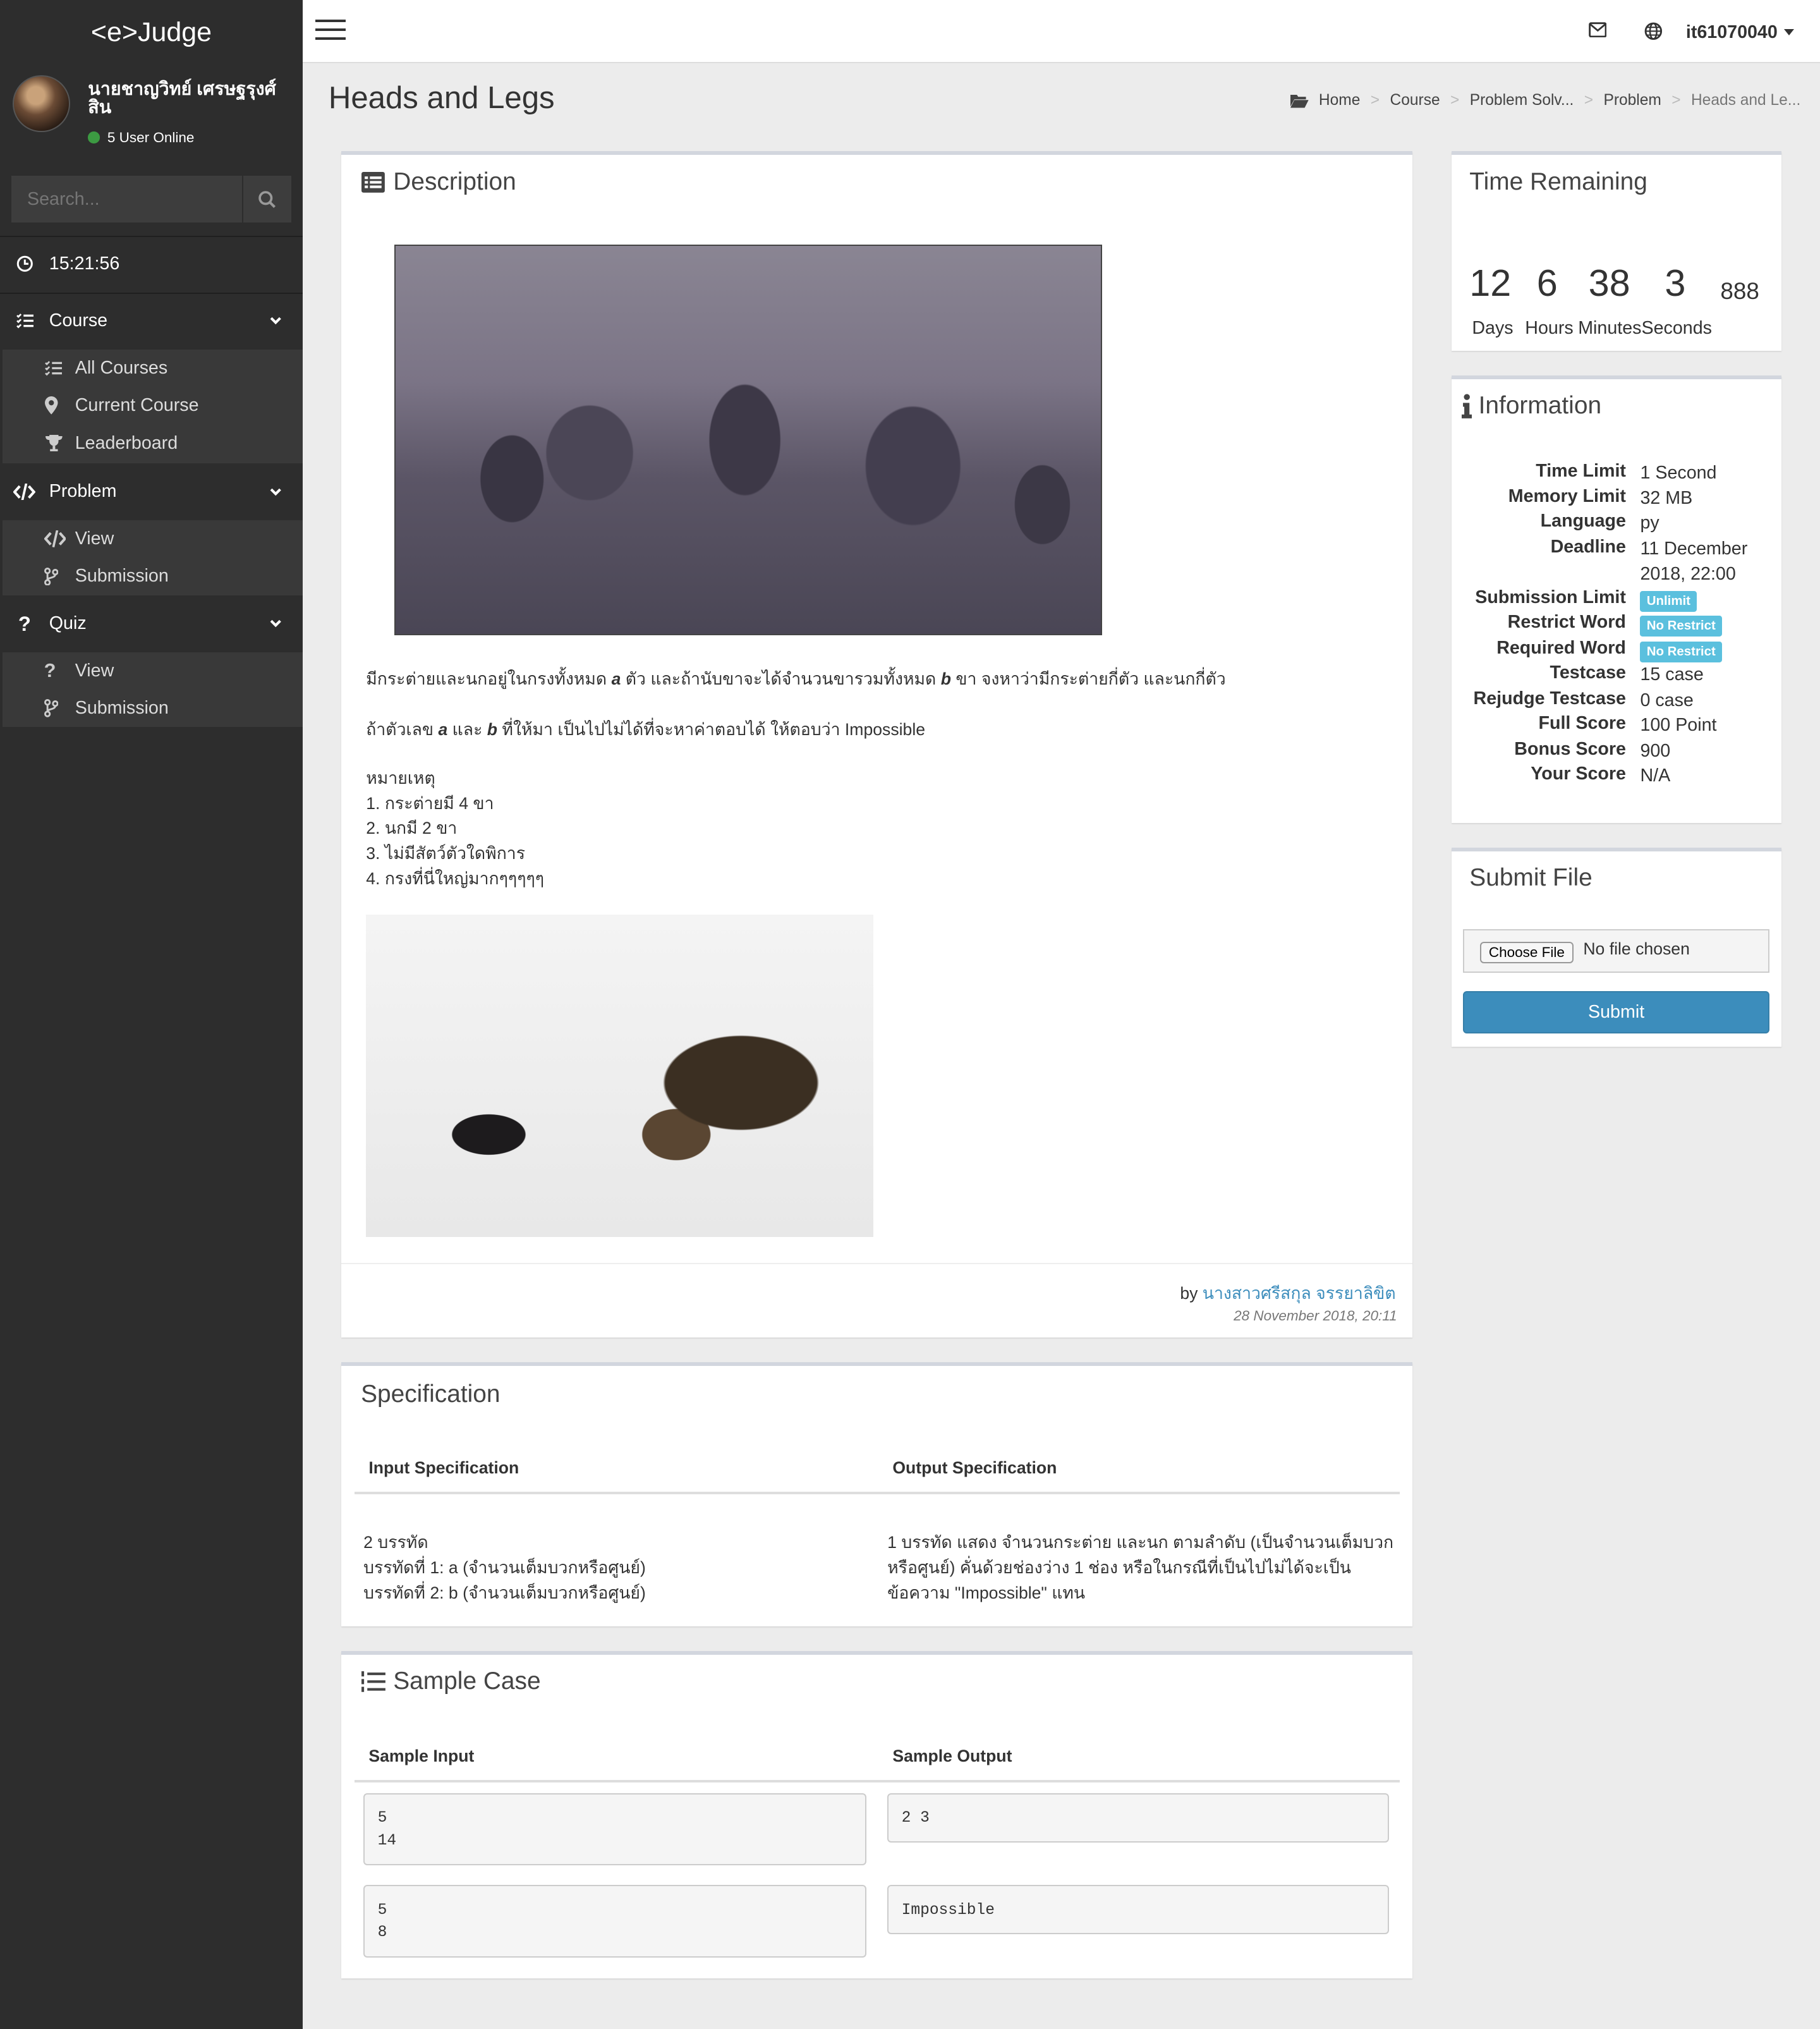 The width and height of the screenshot is (1820, 2029). I want to click on sidebar-item-quiz-view: ? View, so click(153, 671).